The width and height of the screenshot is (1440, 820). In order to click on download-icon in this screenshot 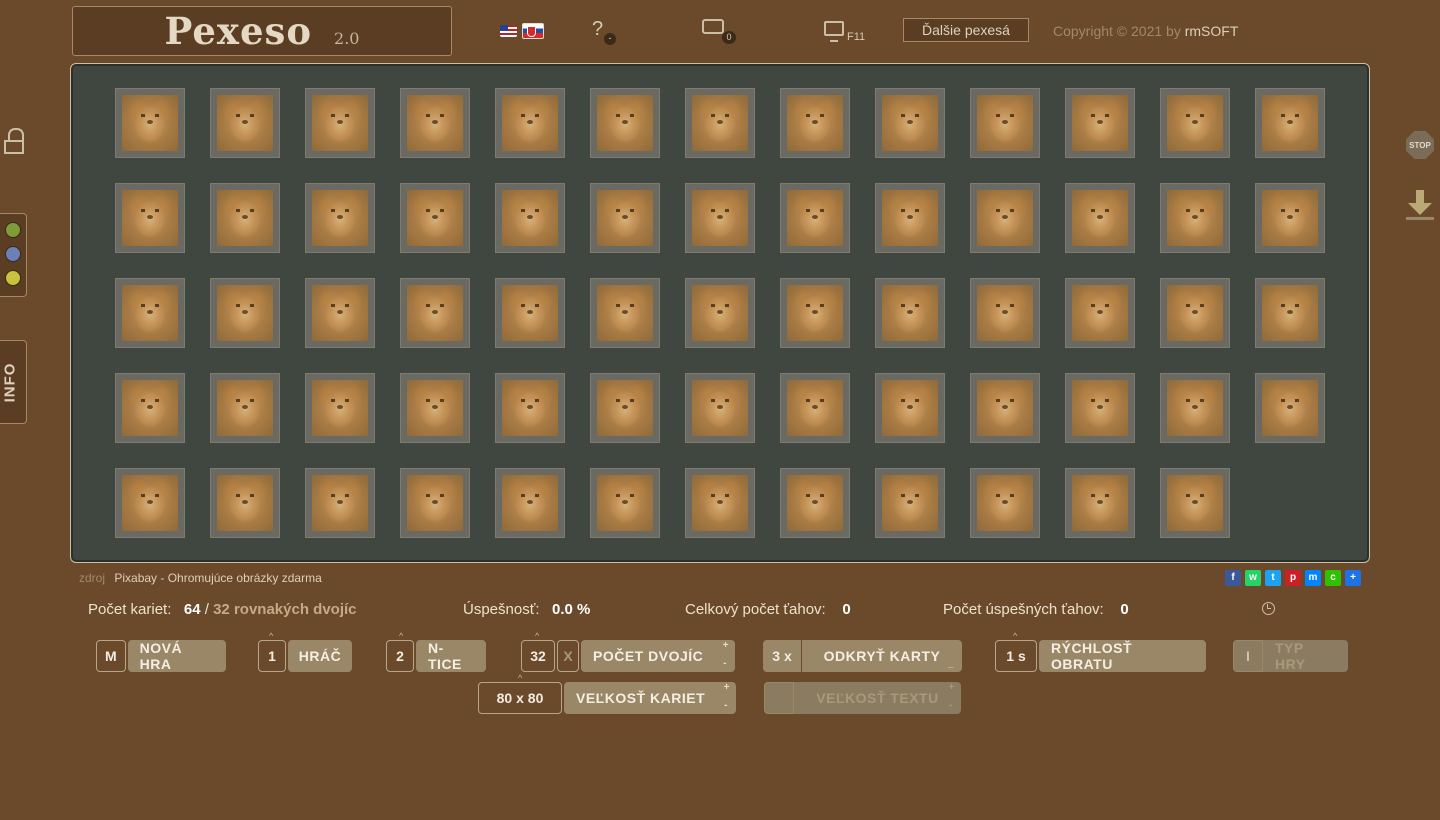, I will do `click(1420, 206)`.